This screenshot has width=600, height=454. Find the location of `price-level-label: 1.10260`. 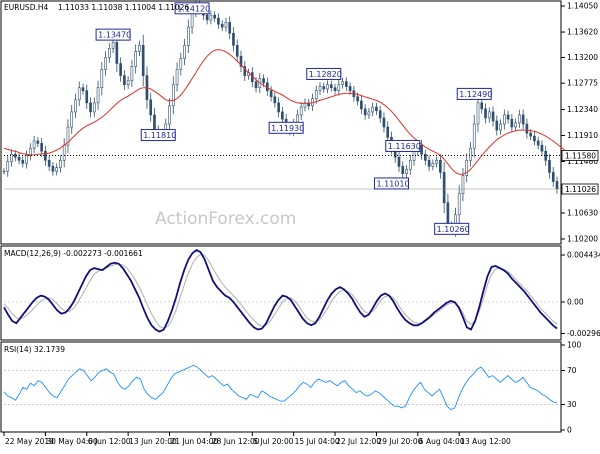

price-level-label: 1.10260 is located at coordinates (452, 228).